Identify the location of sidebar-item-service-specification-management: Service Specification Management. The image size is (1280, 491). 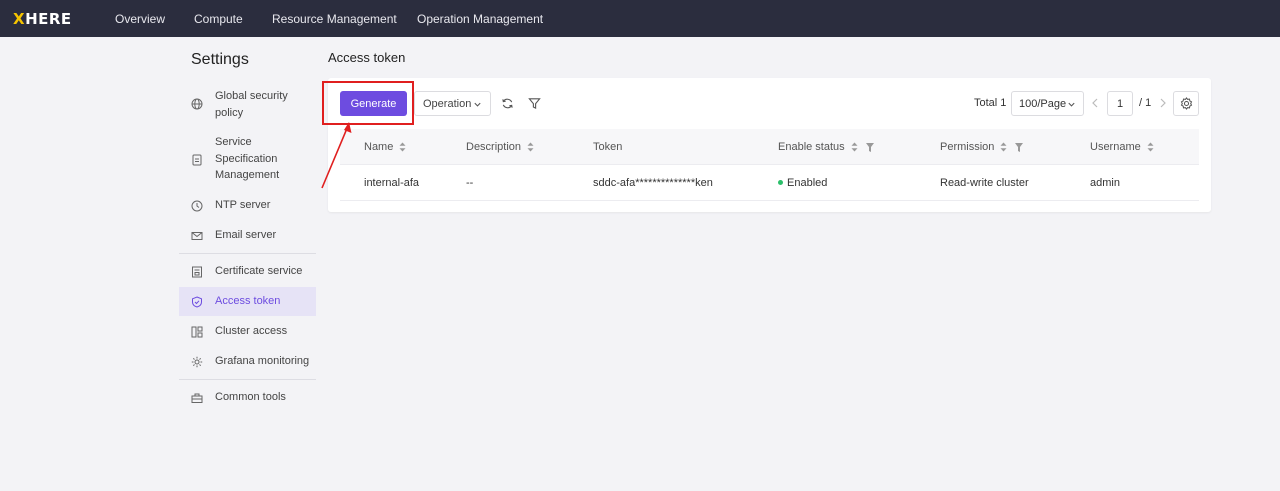
(247, 160).